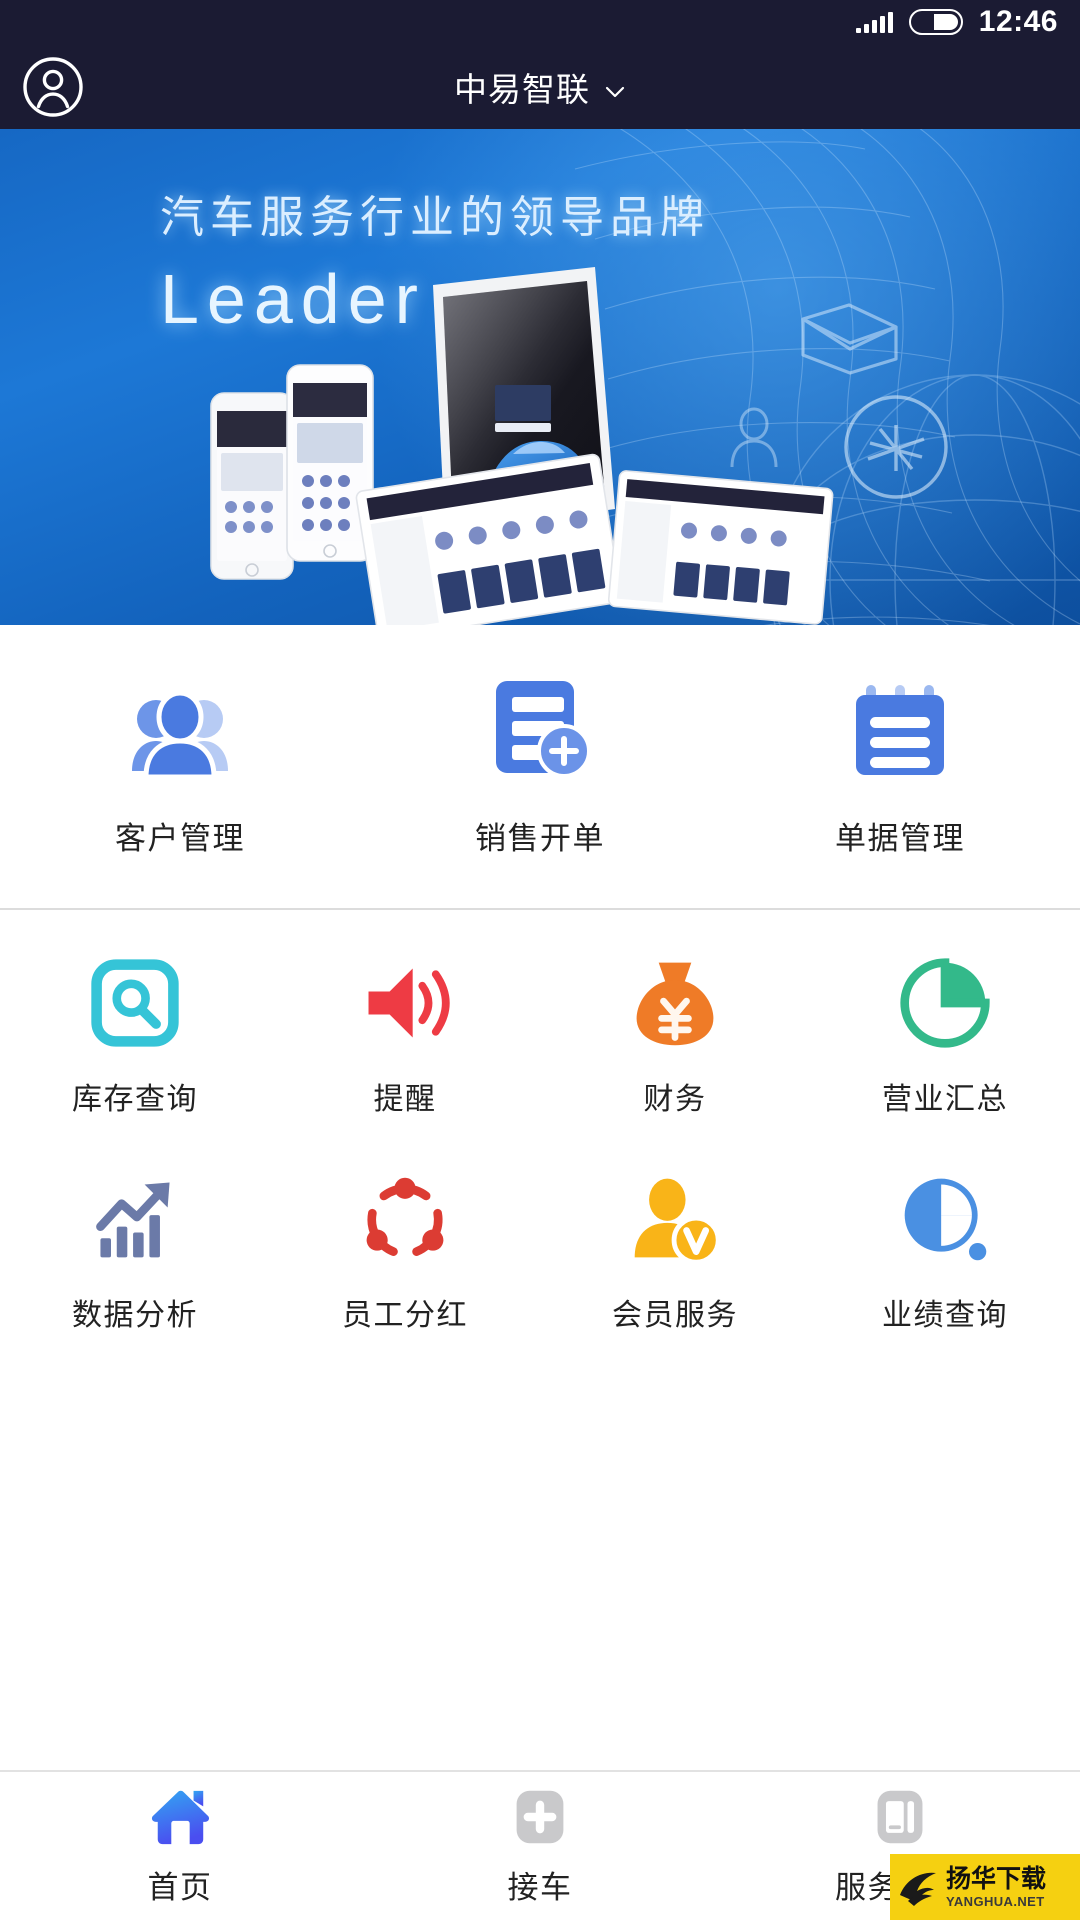 This screenshot has height=1920, width=1080. What do you see at coordinates (180, 728) in the screenshot?
I see `customer-group-icon` at bounding box center [180, 728].